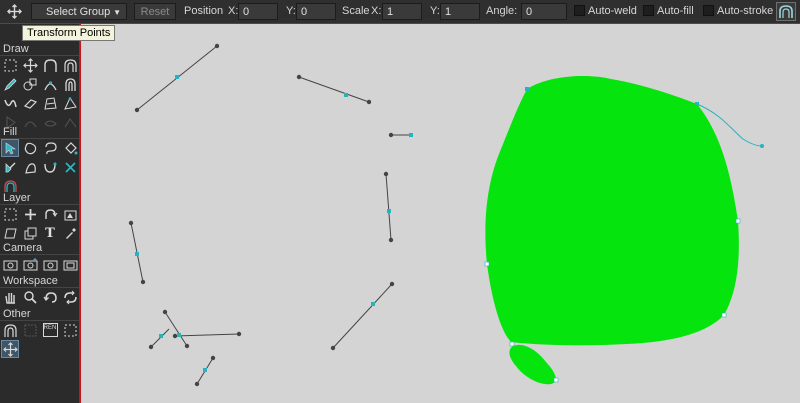 Image resolution: width=800 pixels, height=403 pixels. What do you see at coordinates (675, 11) in the screenshot?
I see `auto-fill-label: Auto-fill` at bounding box center [675, 11].